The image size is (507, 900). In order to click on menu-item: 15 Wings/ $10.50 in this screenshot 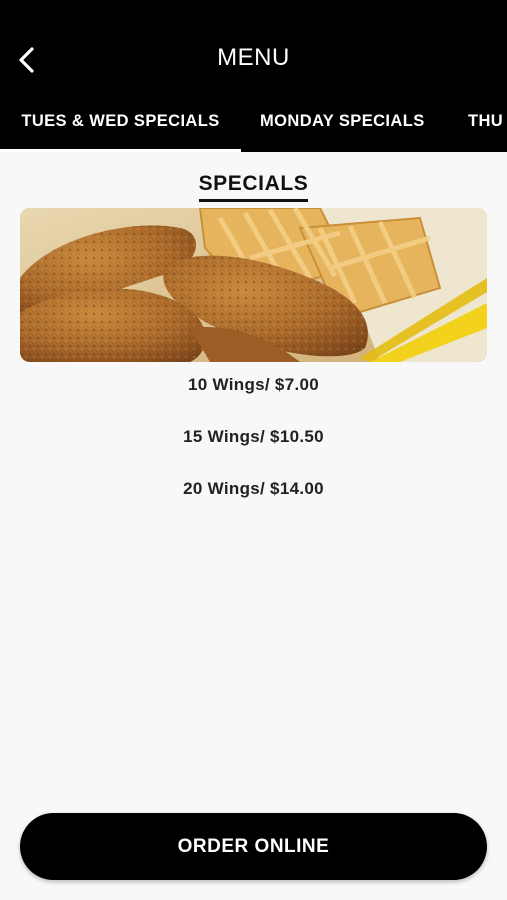, I will do `click(253, 436)`.